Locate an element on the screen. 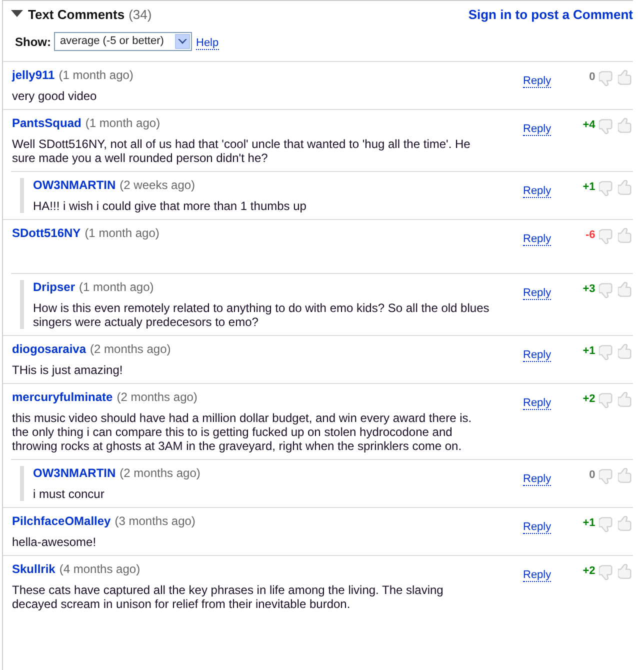  comment-text: HA!!! i wish i could give that more than 1 thumbs up is located at coordinates (170, 206).